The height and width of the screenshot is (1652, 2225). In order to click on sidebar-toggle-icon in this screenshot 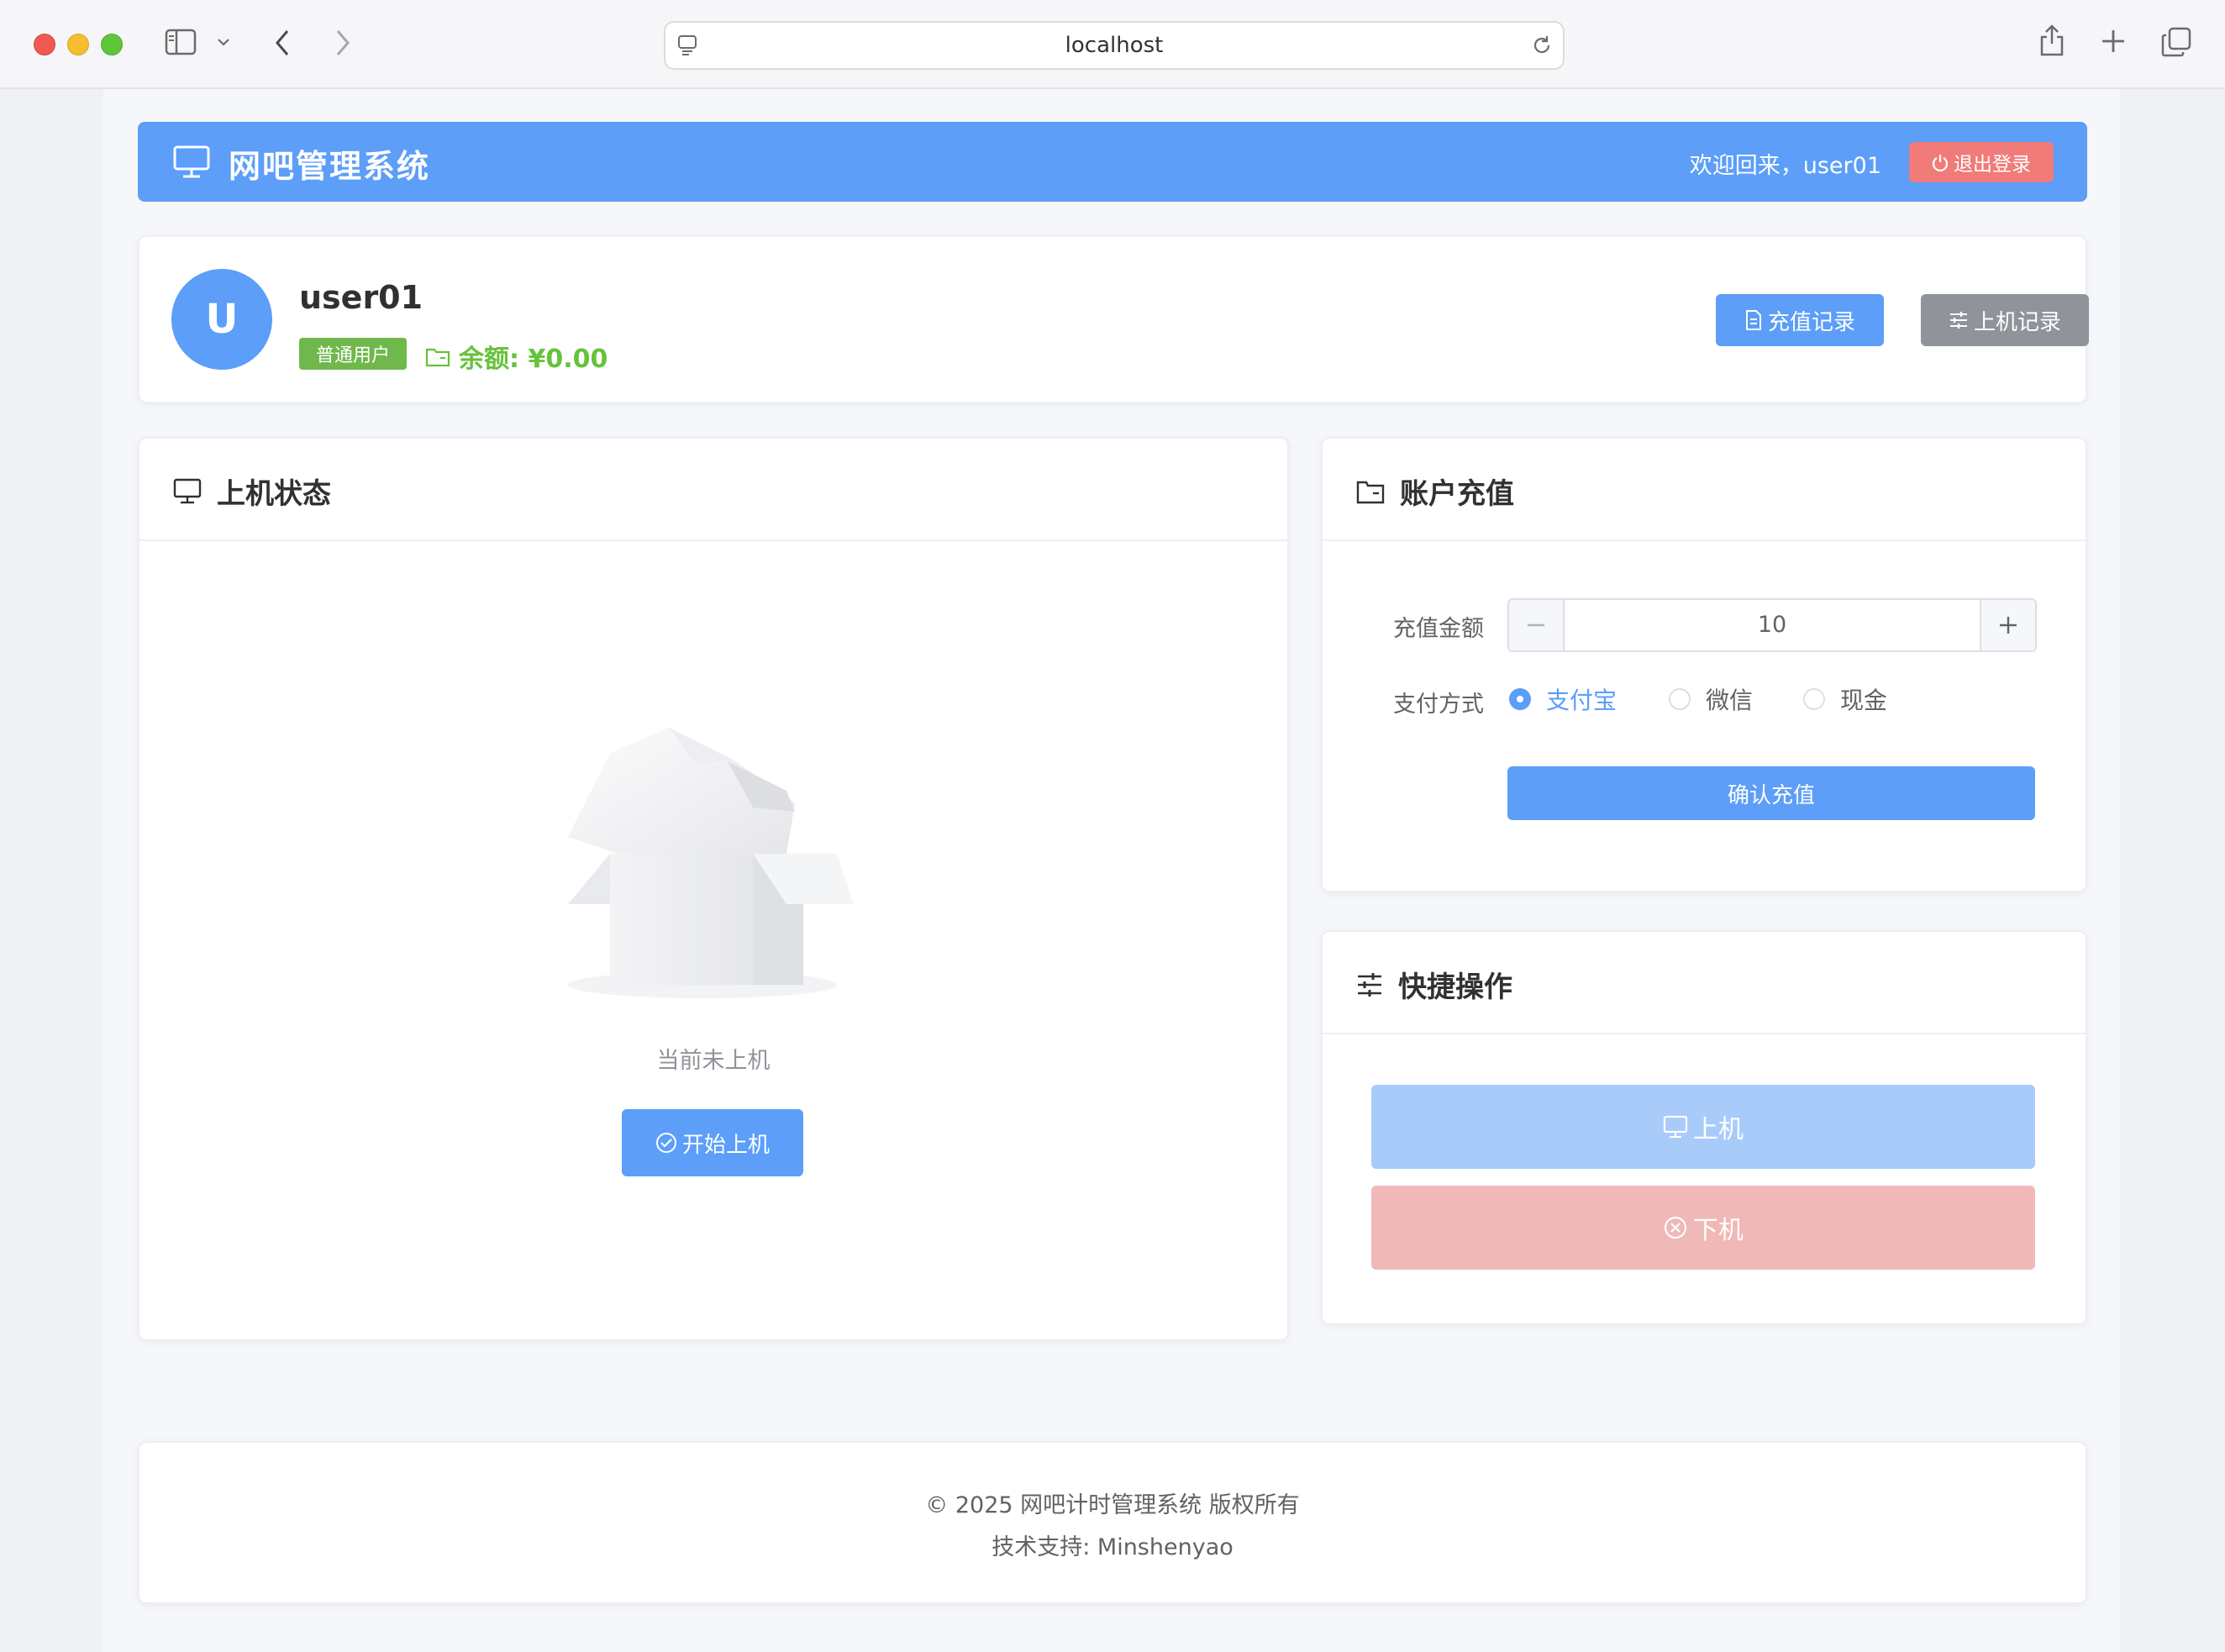, I will do `click(181, 42)`.